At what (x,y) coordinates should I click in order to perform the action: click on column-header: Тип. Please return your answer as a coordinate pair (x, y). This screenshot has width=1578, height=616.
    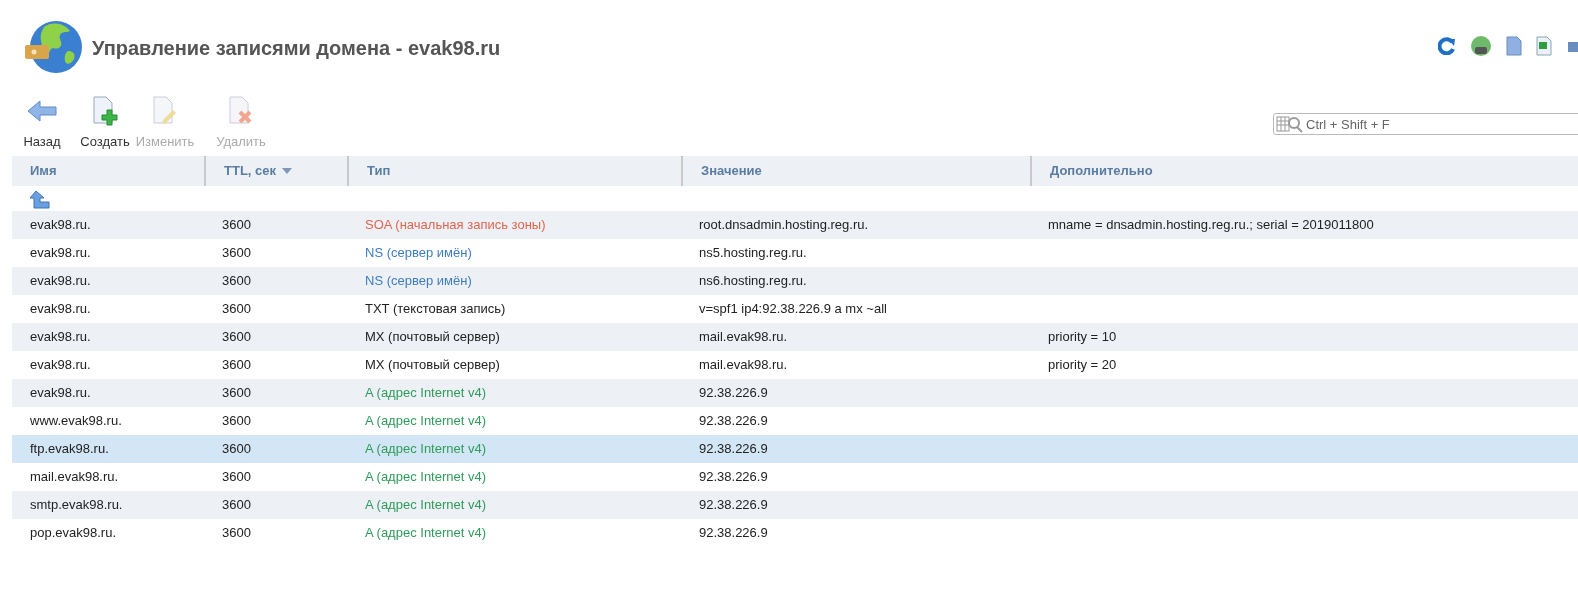
    Looking at the image, I should click on (514, 170).